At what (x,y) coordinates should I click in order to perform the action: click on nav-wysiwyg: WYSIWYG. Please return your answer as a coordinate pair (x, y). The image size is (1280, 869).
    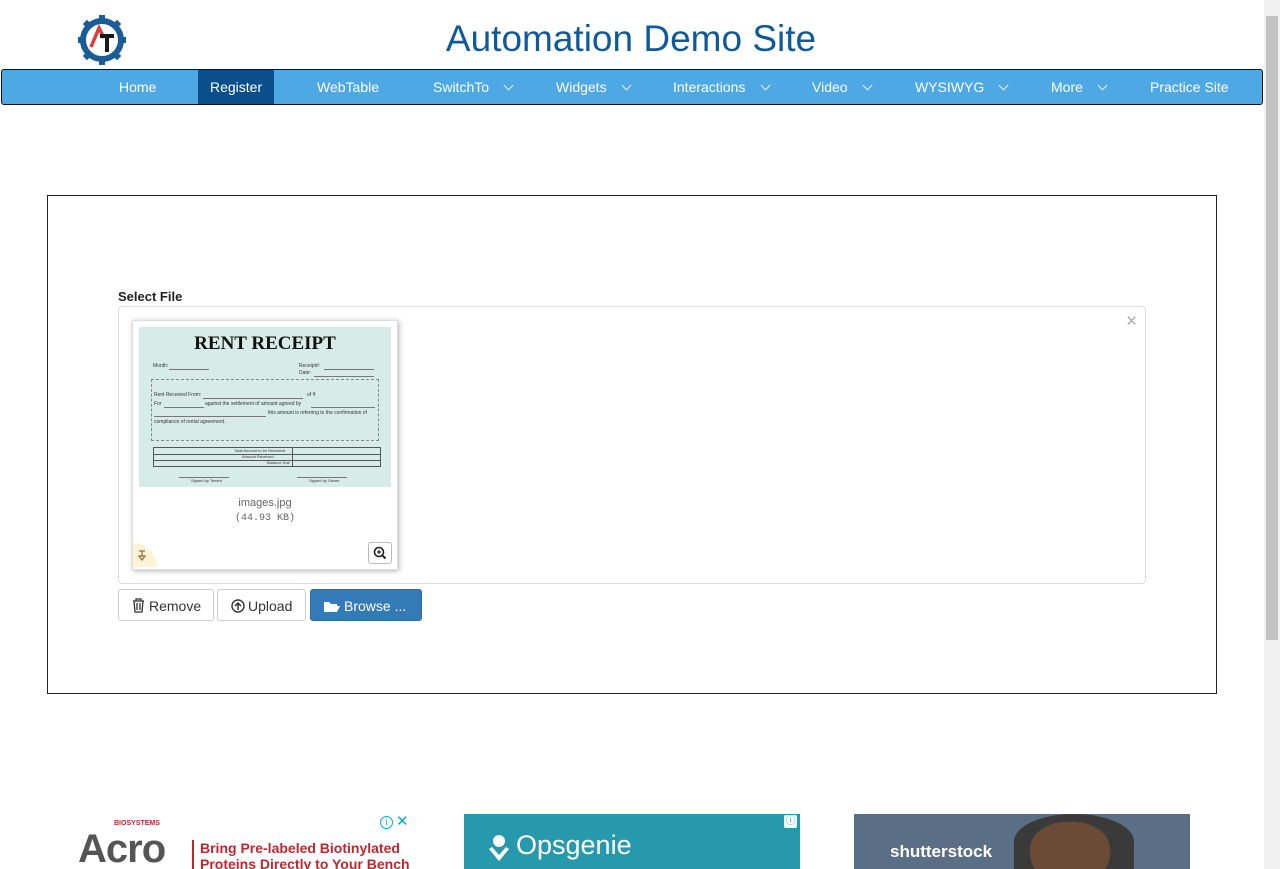
    Looking at the image, I should click on (949, 87).